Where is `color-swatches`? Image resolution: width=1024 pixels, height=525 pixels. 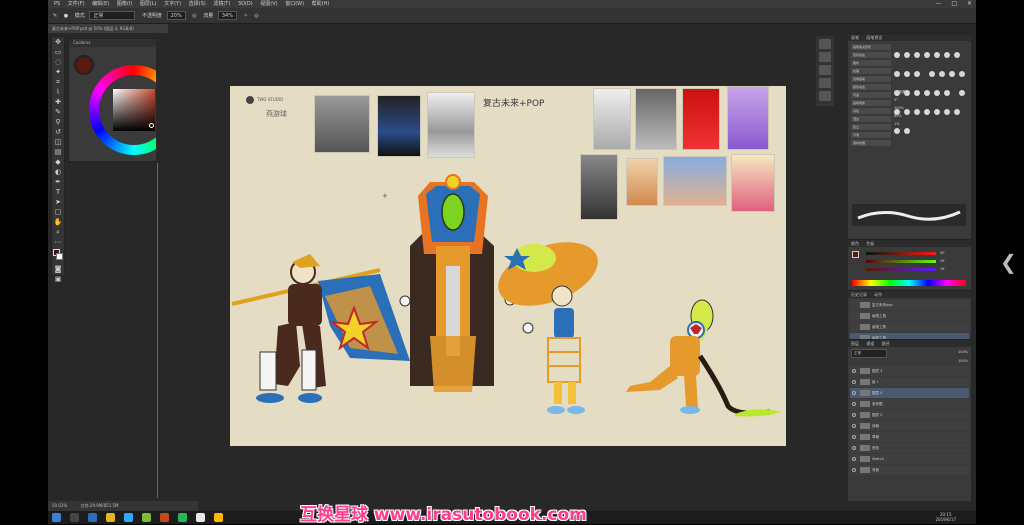
color-swatches is located at coordinates (58, 256).